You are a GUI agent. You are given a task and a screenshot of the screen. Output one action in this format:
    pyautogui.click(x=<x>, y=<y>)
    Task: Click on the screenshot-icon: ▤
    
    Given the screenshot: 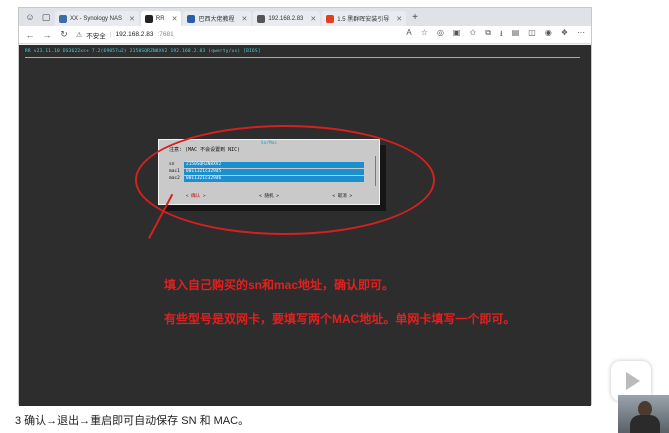 What is the action you would take?
    pyautogui.click(x=516, y=35)
    